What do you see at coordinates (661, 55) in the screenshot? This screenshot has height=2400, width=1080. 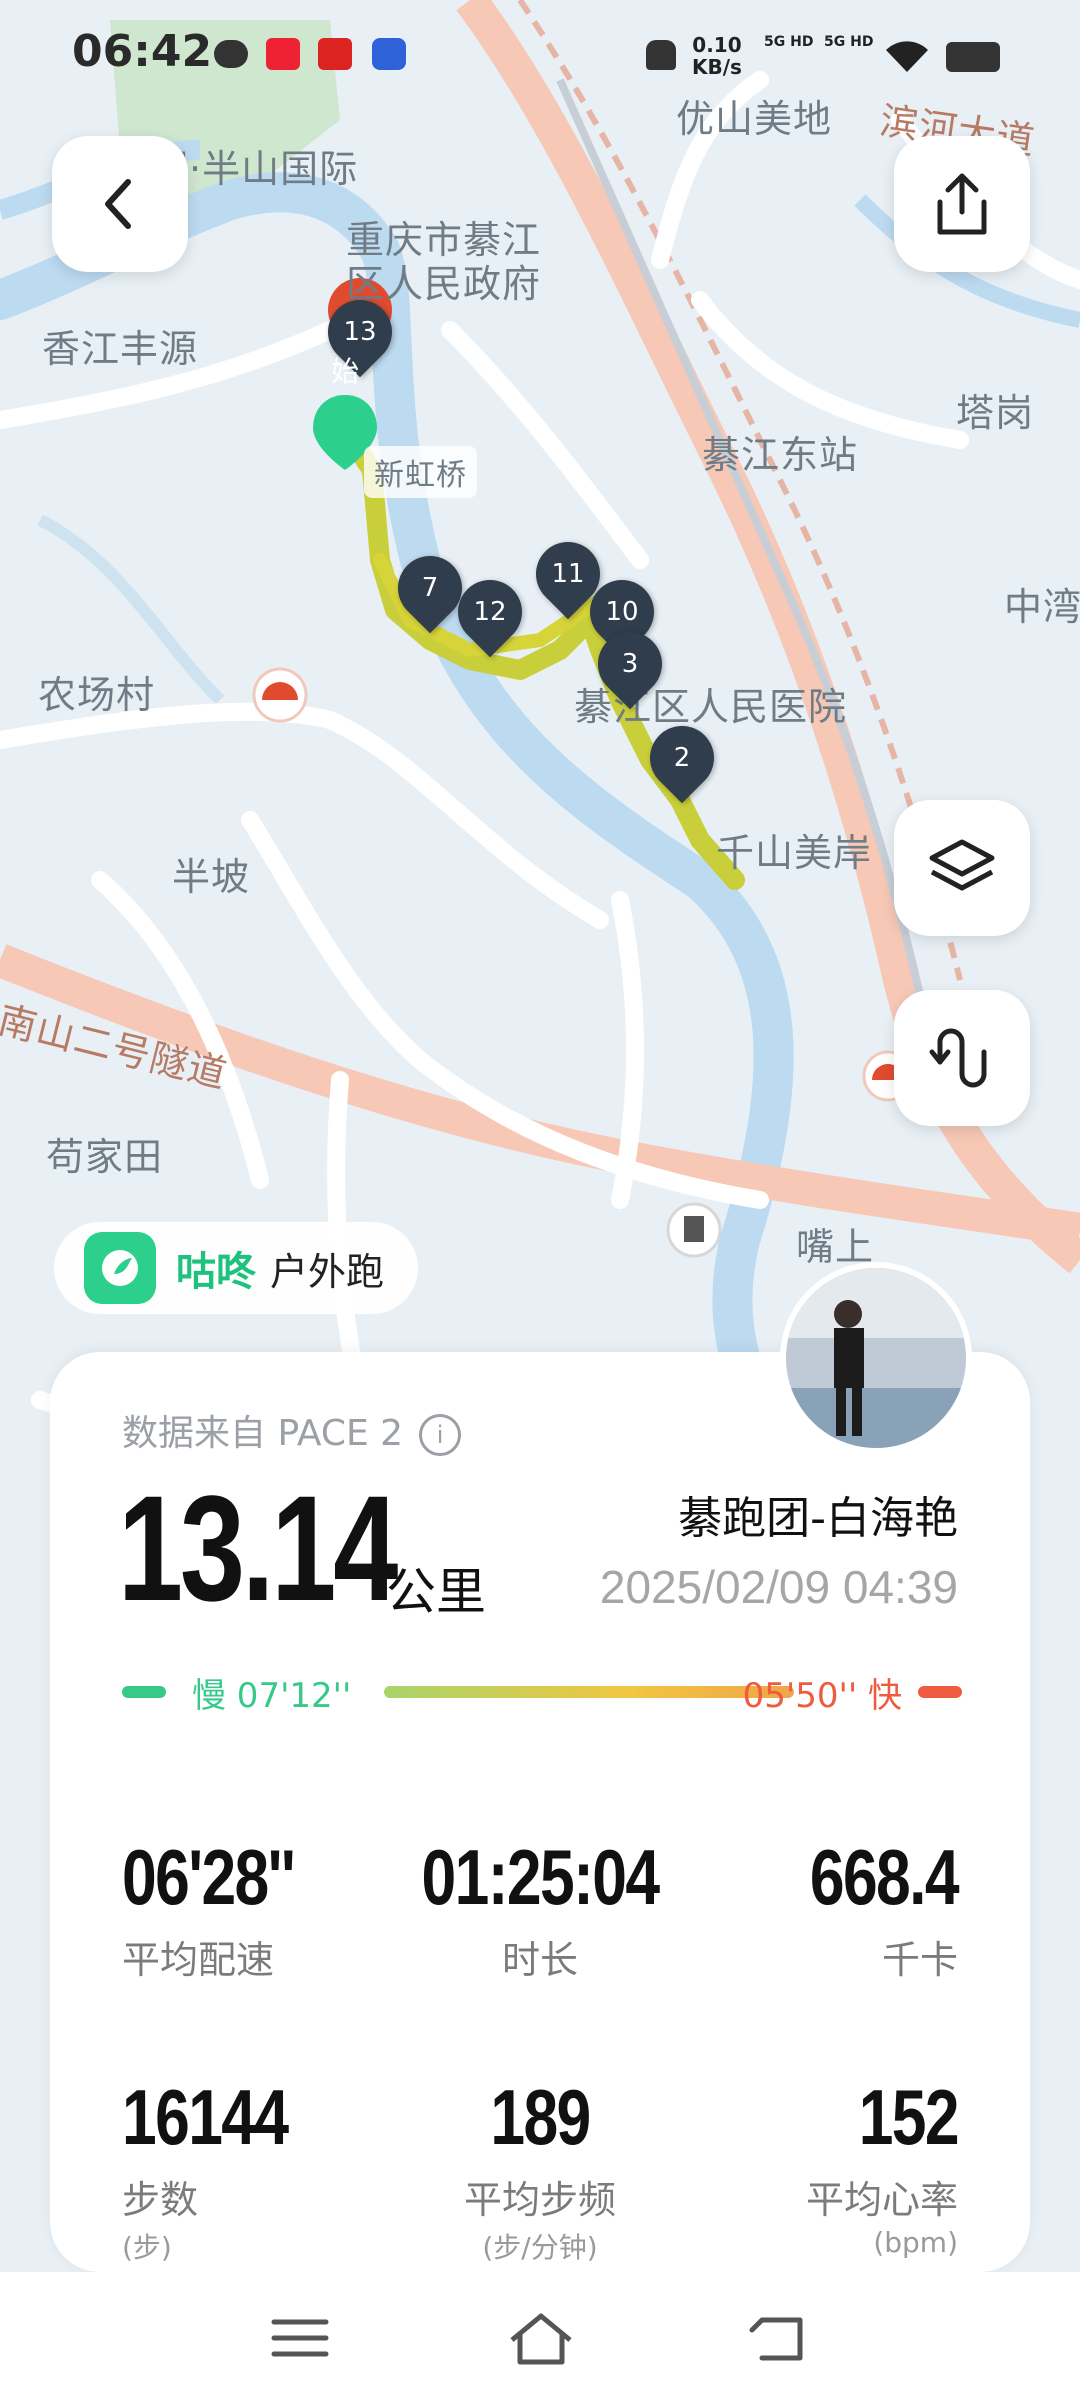 I see `mute-bell-icon` at bounding box center [661, 55].